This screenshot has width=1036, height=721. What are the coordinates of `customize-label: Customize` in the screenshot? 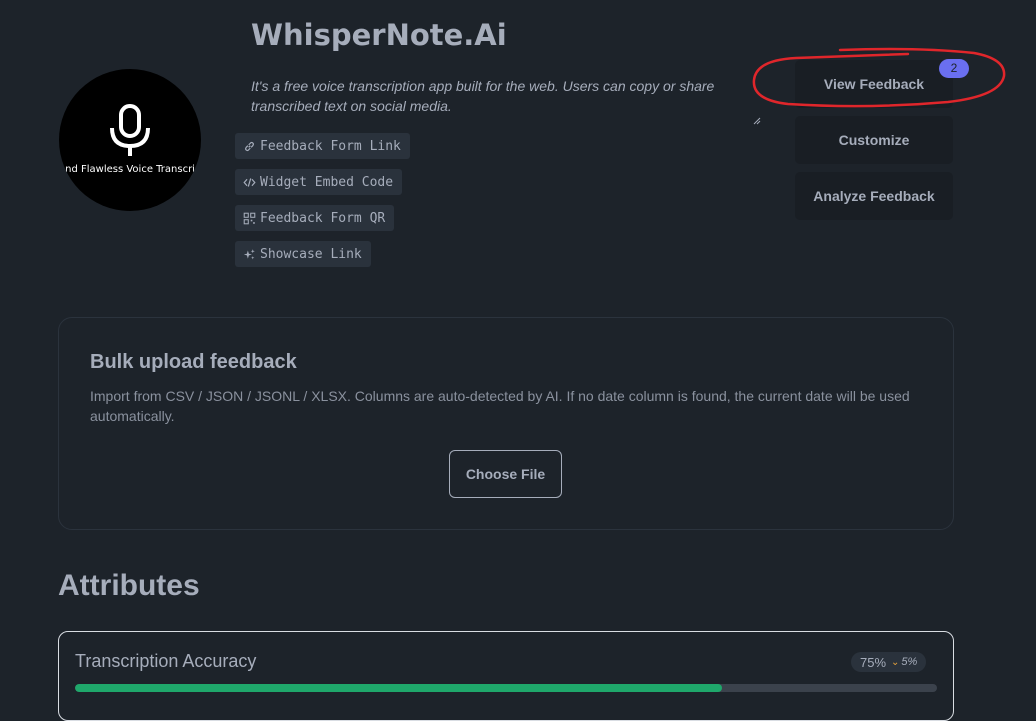 It's located at (874, 140).